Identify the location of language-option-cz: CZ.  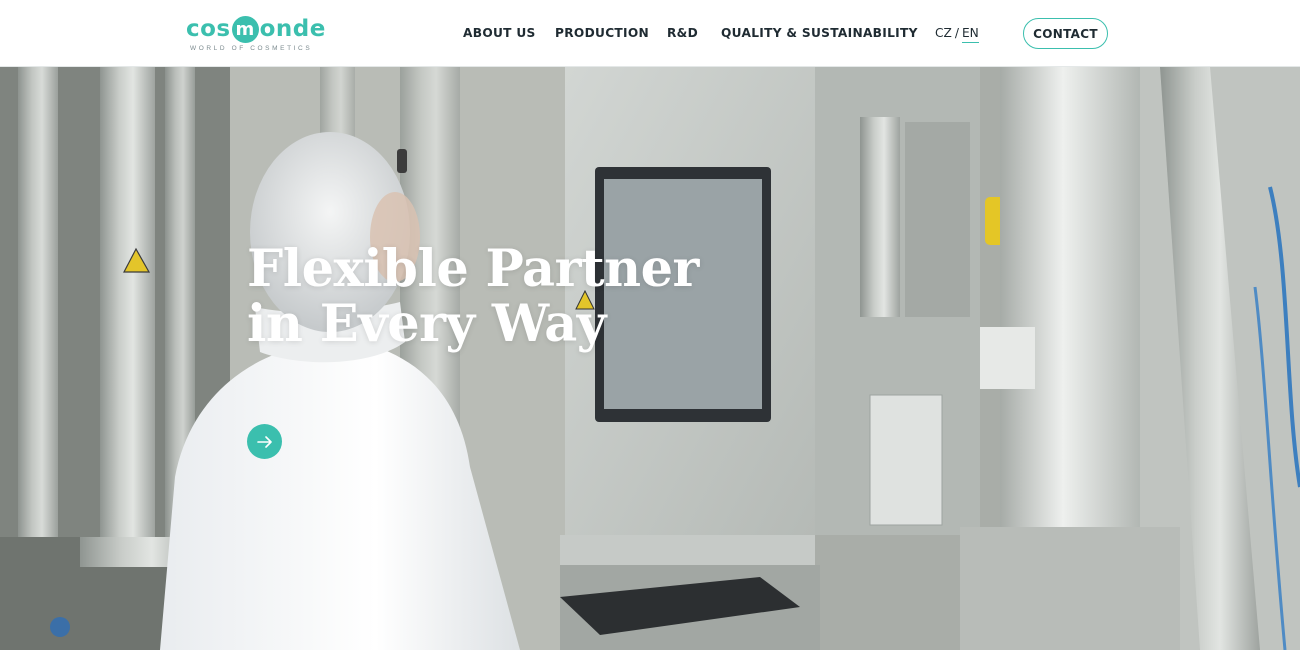
(943, 33).